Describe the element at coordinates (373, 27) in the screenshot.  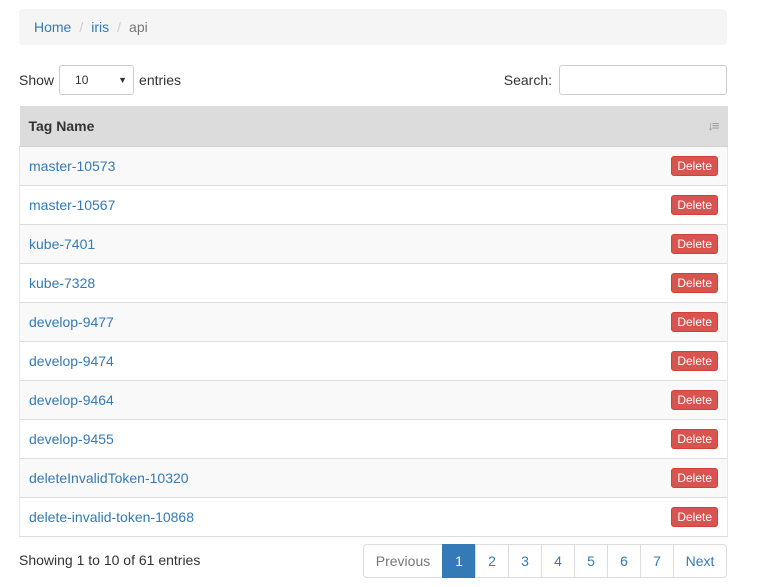
I see `breadcrumb: Home / iris / api` at that location.